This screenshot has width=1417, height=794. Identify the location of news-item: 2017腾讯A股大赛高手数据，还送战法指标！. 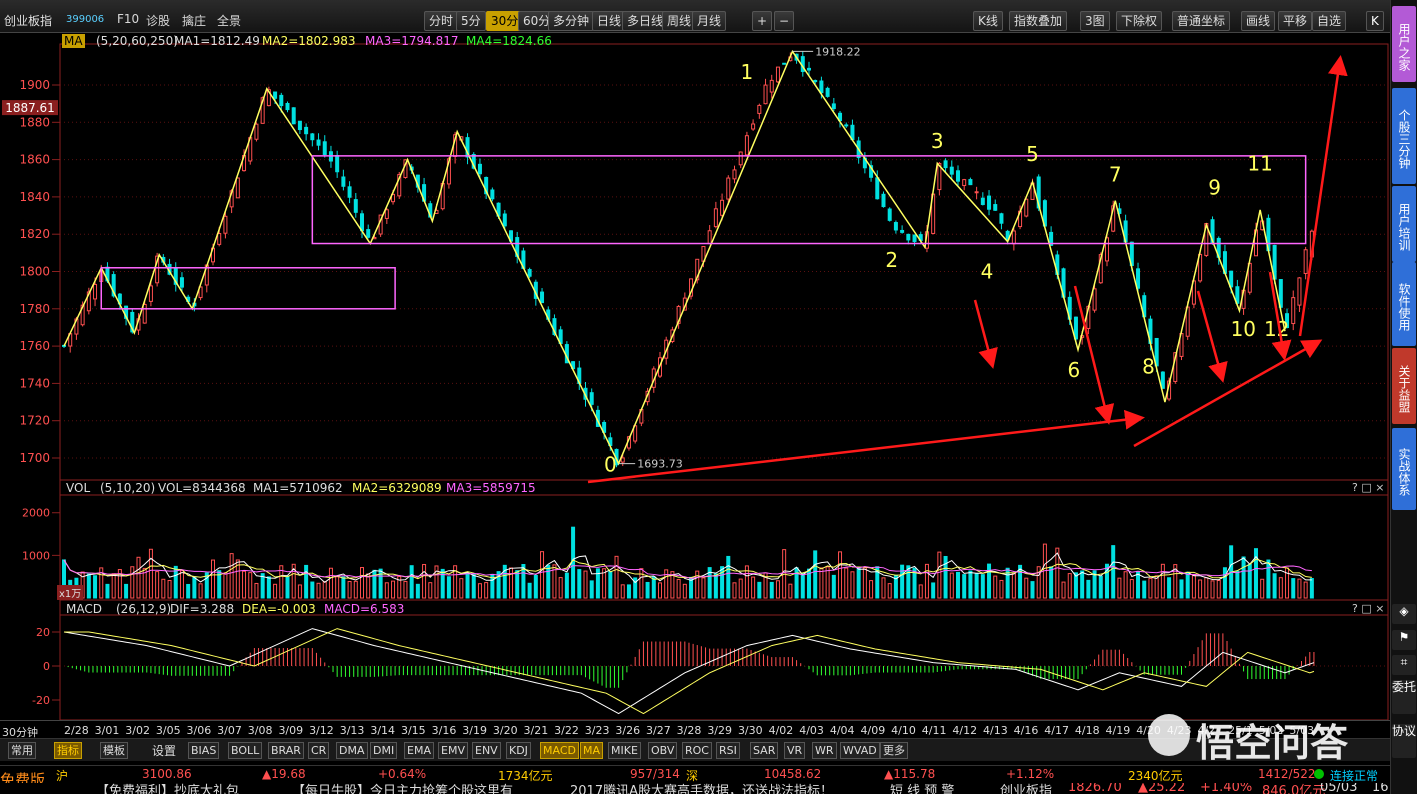
(701, 788).